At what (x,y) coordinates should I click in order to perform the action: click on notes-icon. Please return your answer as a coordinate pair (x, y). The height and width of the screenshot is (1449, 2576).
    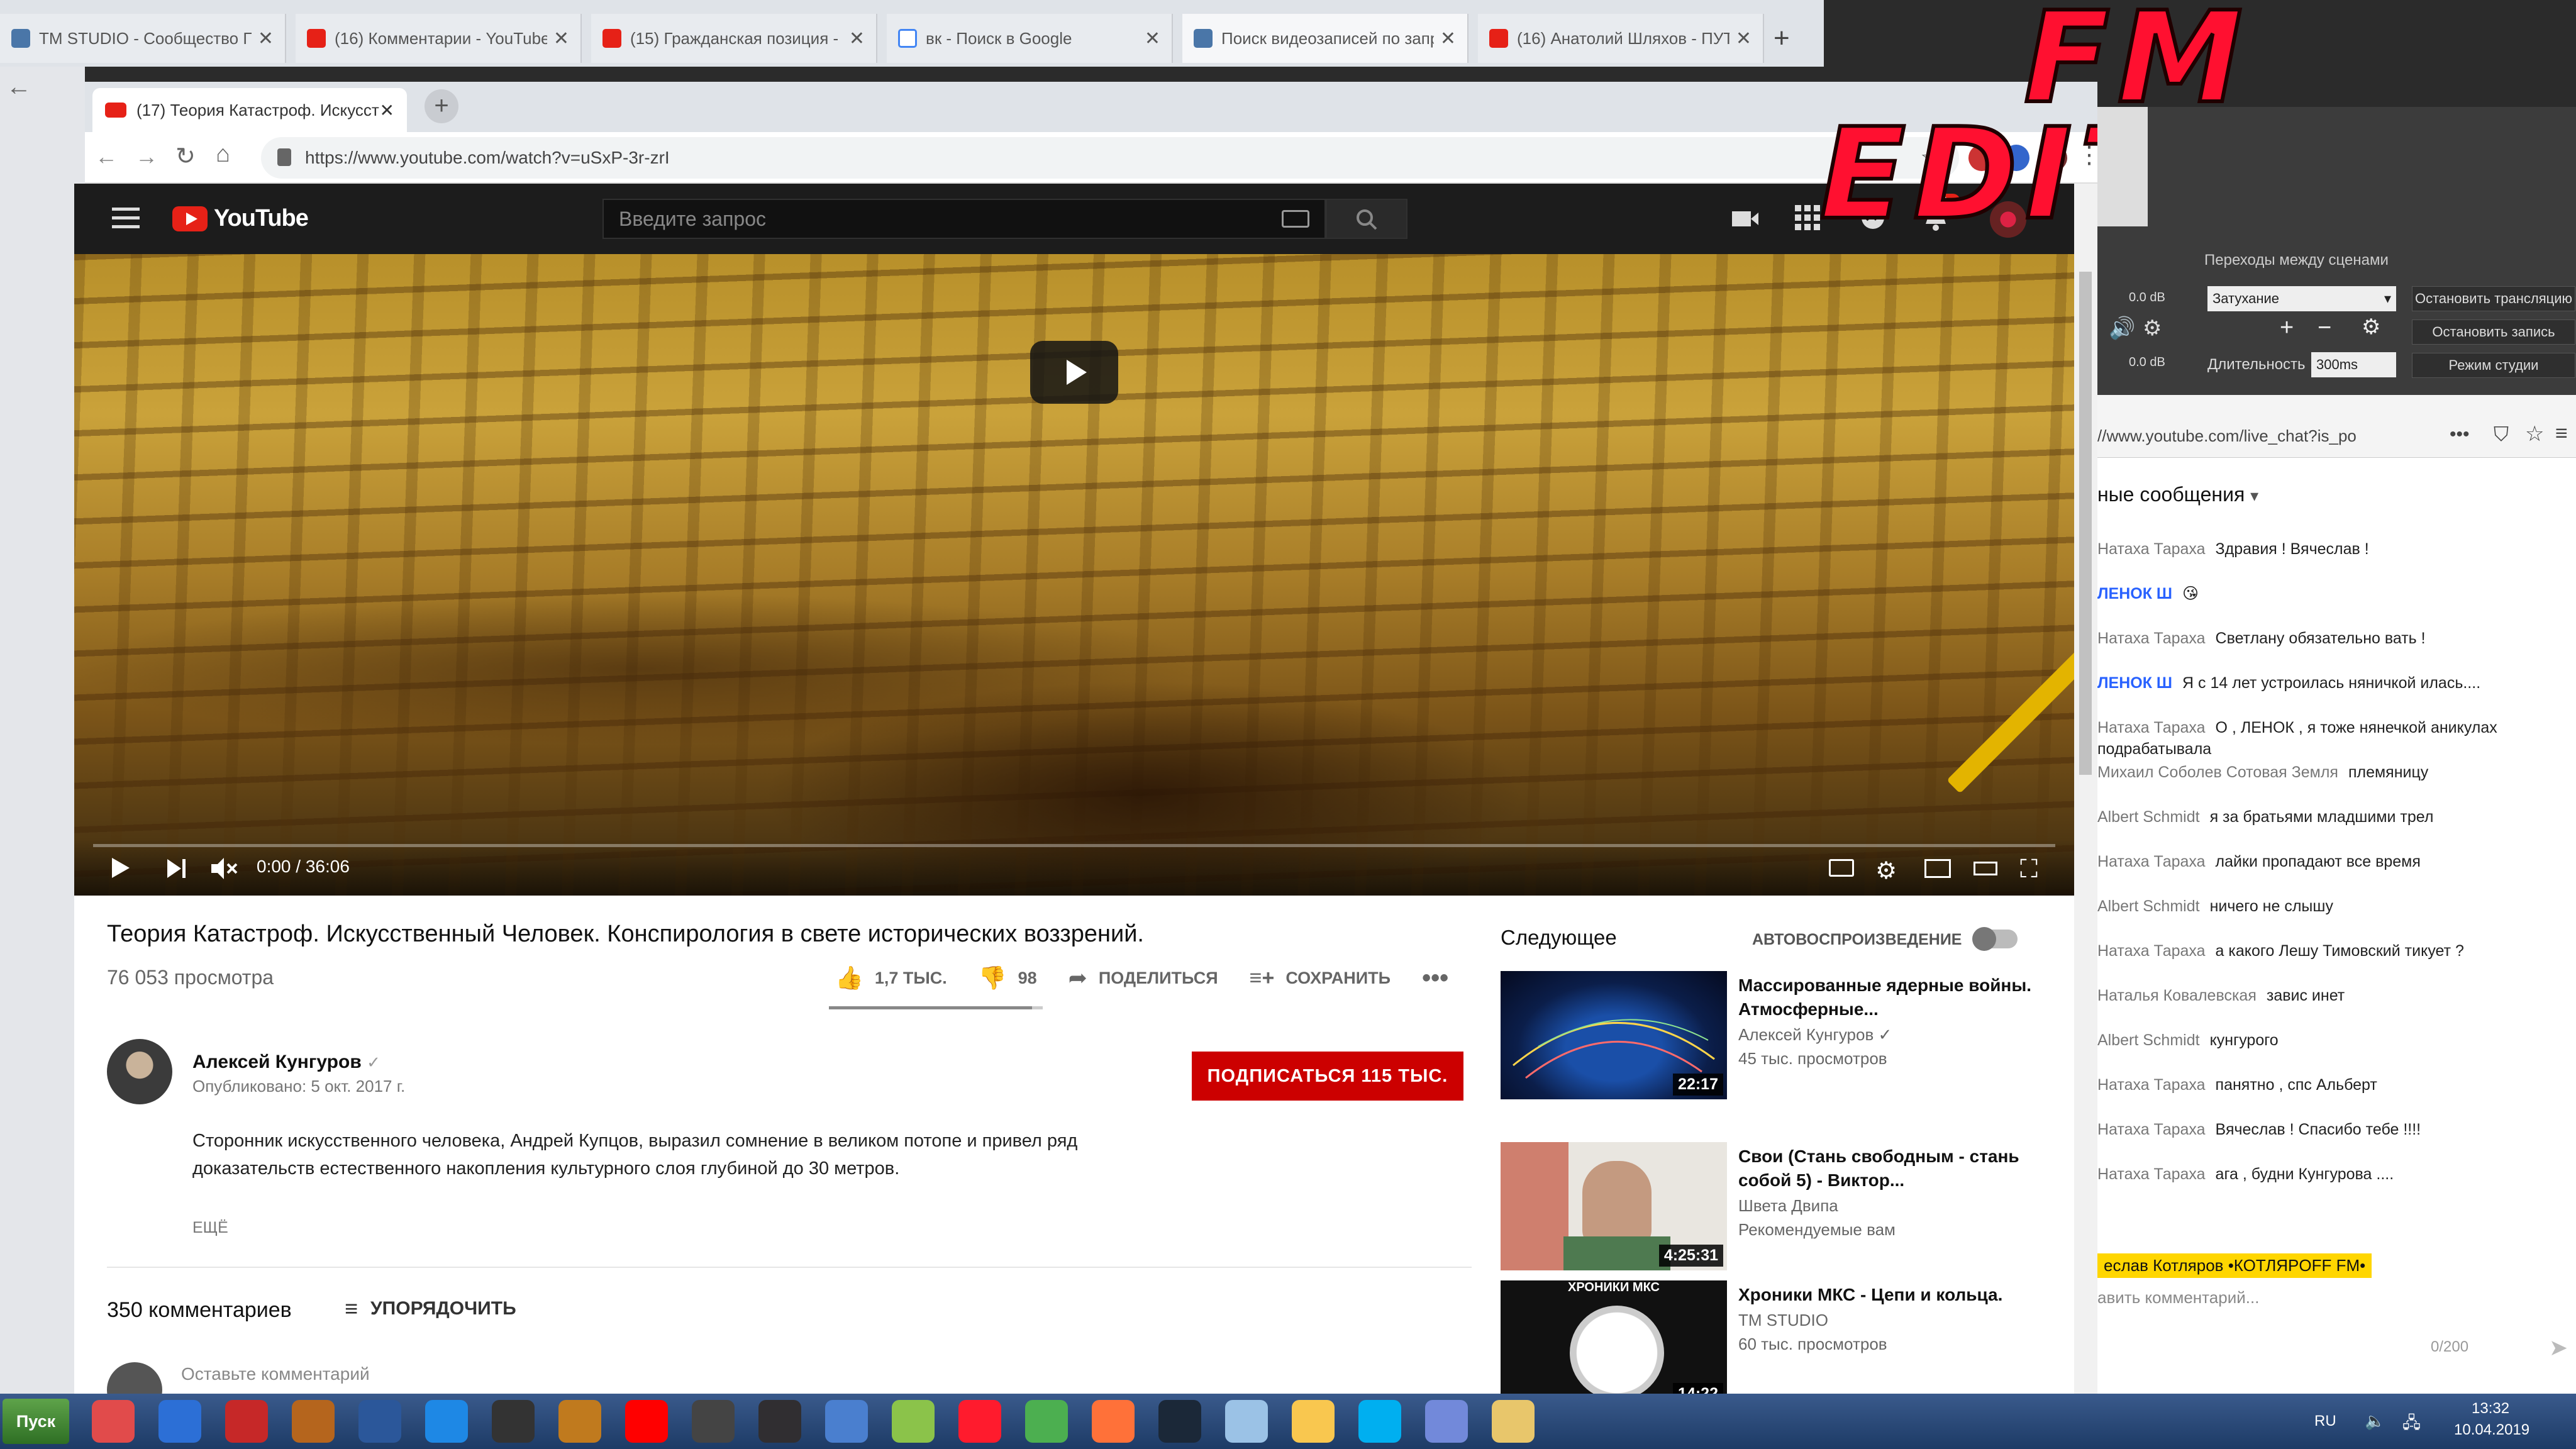
    Looking at the image, I should click on (1246, 1421).